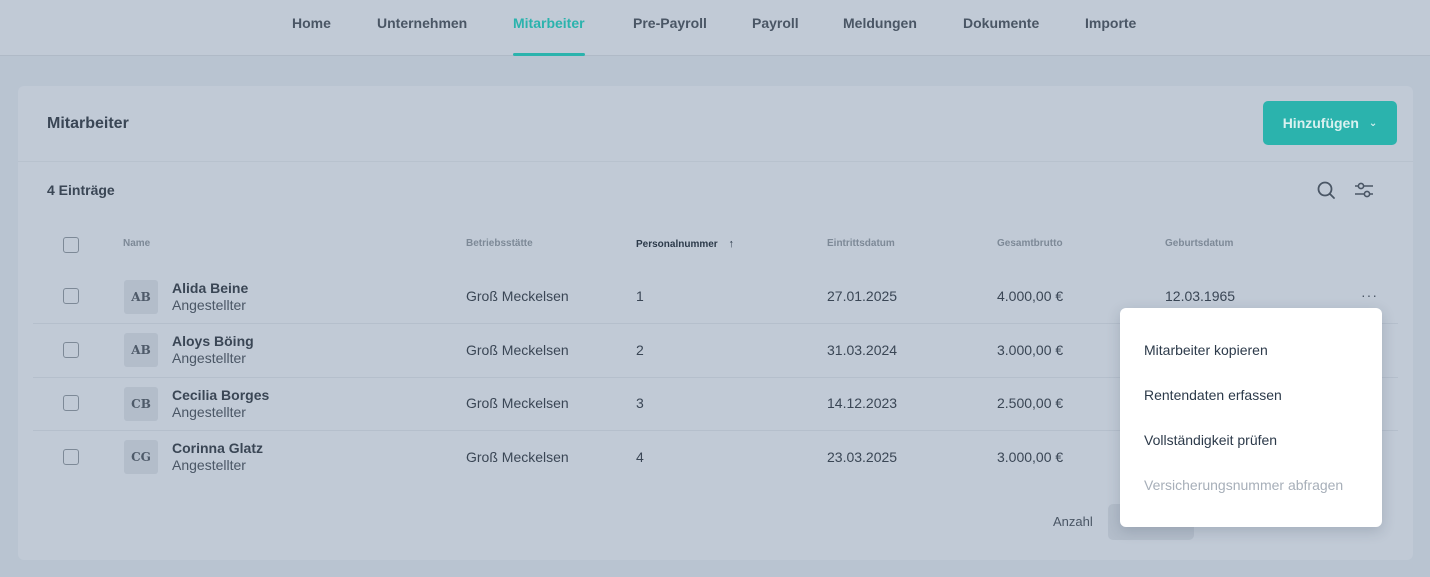  Describe the element at coordinates (1206, 350) in the screenshot. I see `menu-item-copy-employee: Mitarbeiter kopieren` at that location.